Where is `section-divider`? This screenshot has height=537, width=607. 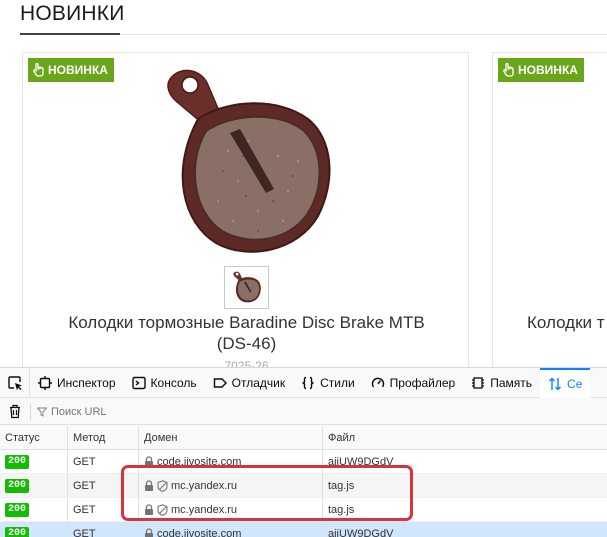 section-divider is located at coordinates (363, 34).